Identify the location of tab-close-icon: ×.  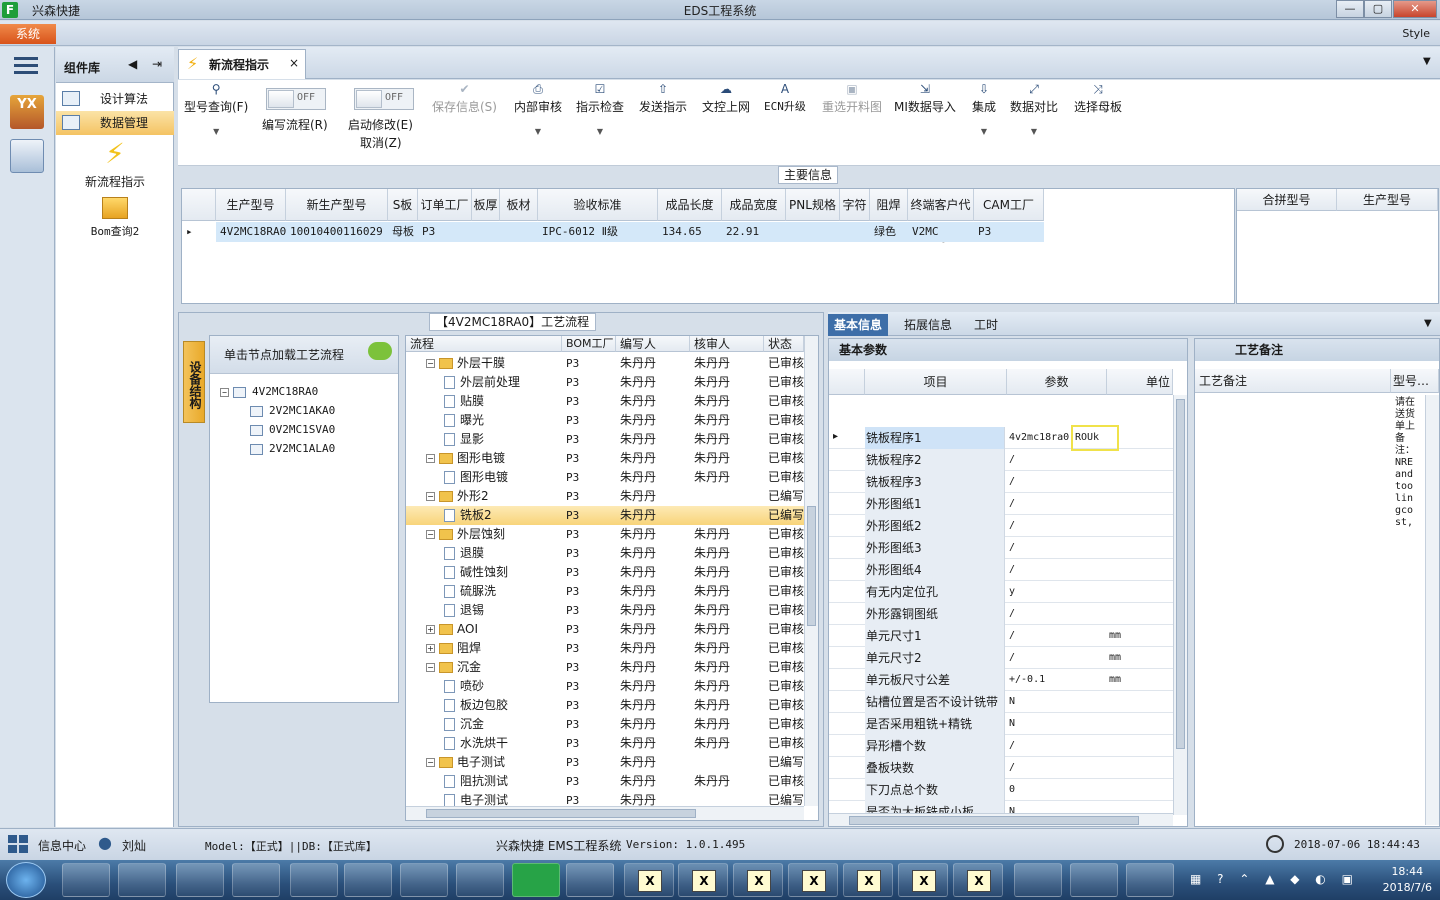
(294, 63).